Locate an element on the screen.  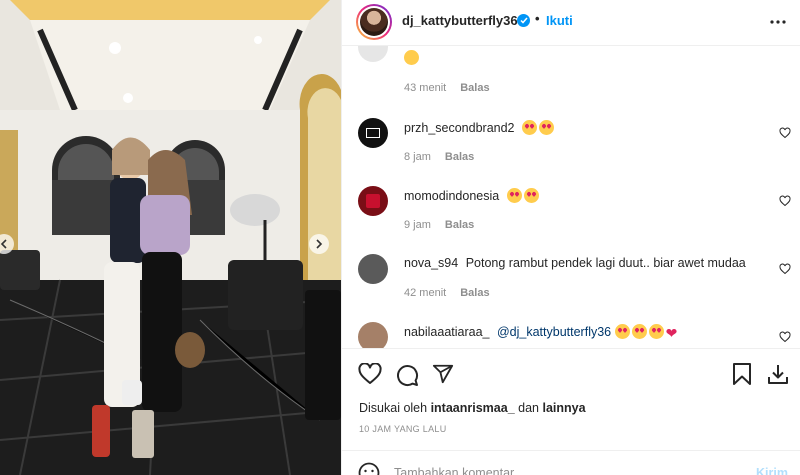
follow-button: Ikuti is located at coordinates (559, 20).